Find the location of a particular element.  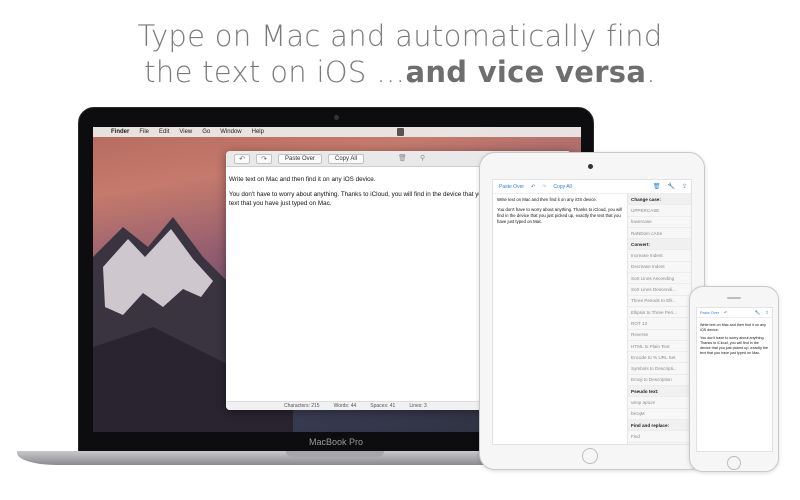

iphone-home-button is located at coordinates (734, 463).